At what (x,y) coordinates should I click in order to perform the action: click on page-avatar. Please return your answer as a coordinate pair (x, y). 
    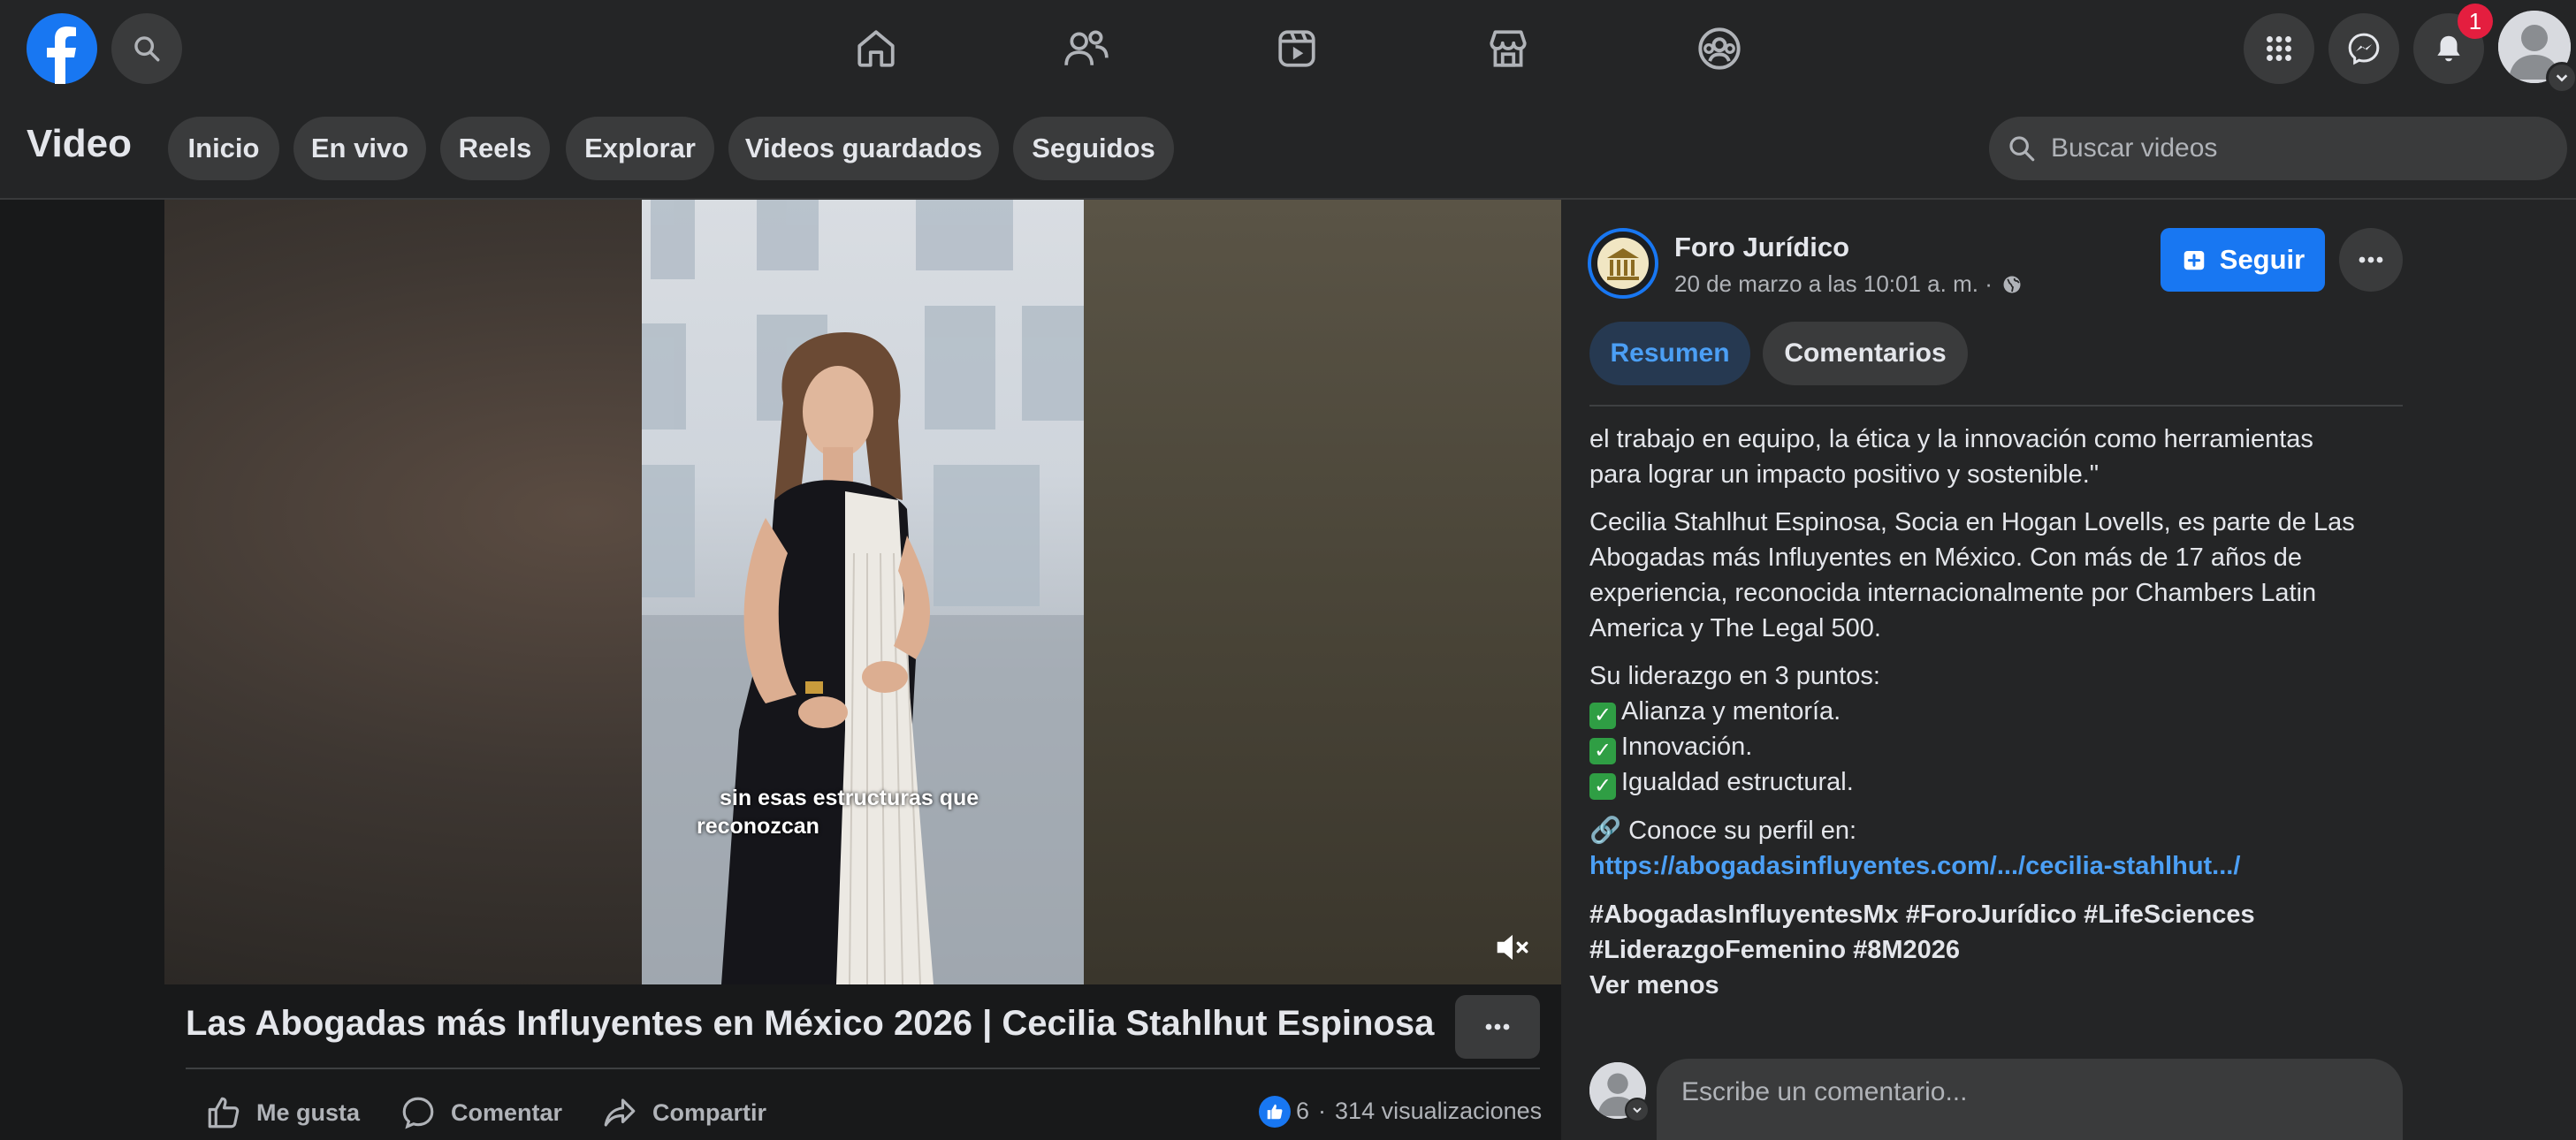
    Looking at the image, I should click on (1623, 263).